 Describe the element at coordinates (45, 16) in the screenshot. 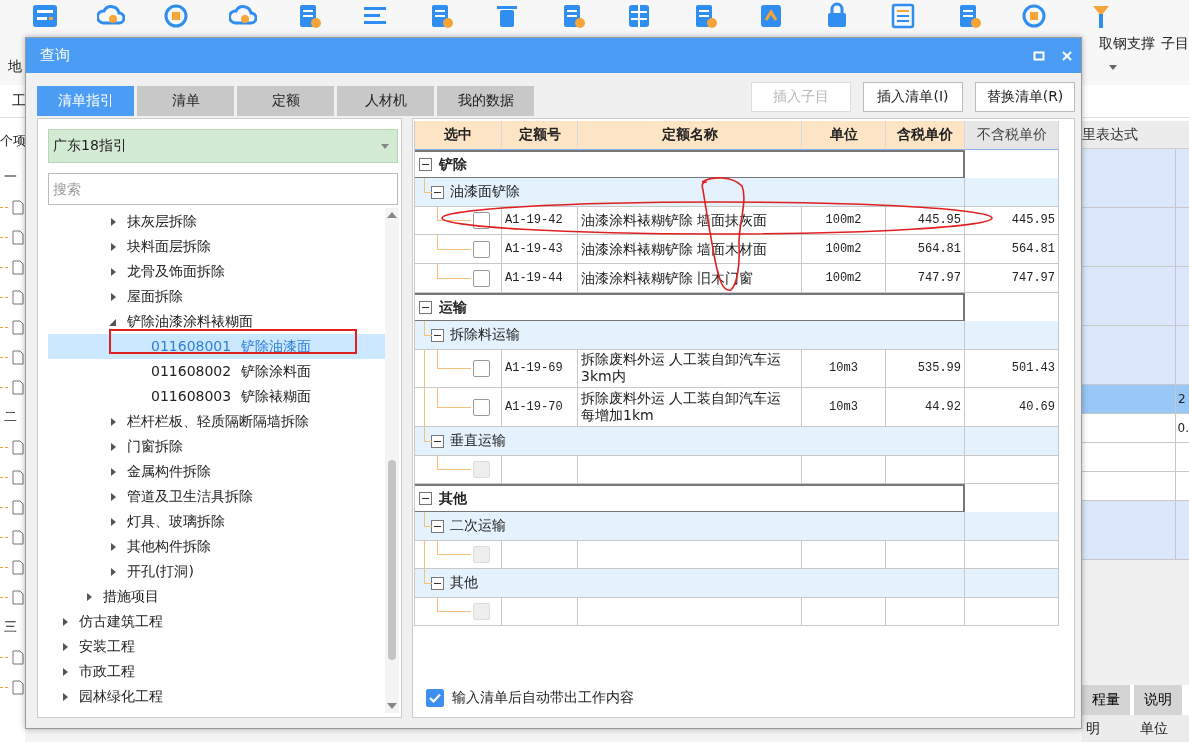

I see `panel-icon` at that location.